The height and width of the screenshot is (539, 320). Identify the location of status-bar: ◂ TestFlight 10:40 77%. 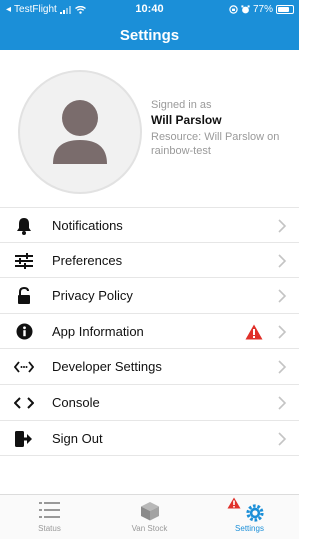
(149, 10).